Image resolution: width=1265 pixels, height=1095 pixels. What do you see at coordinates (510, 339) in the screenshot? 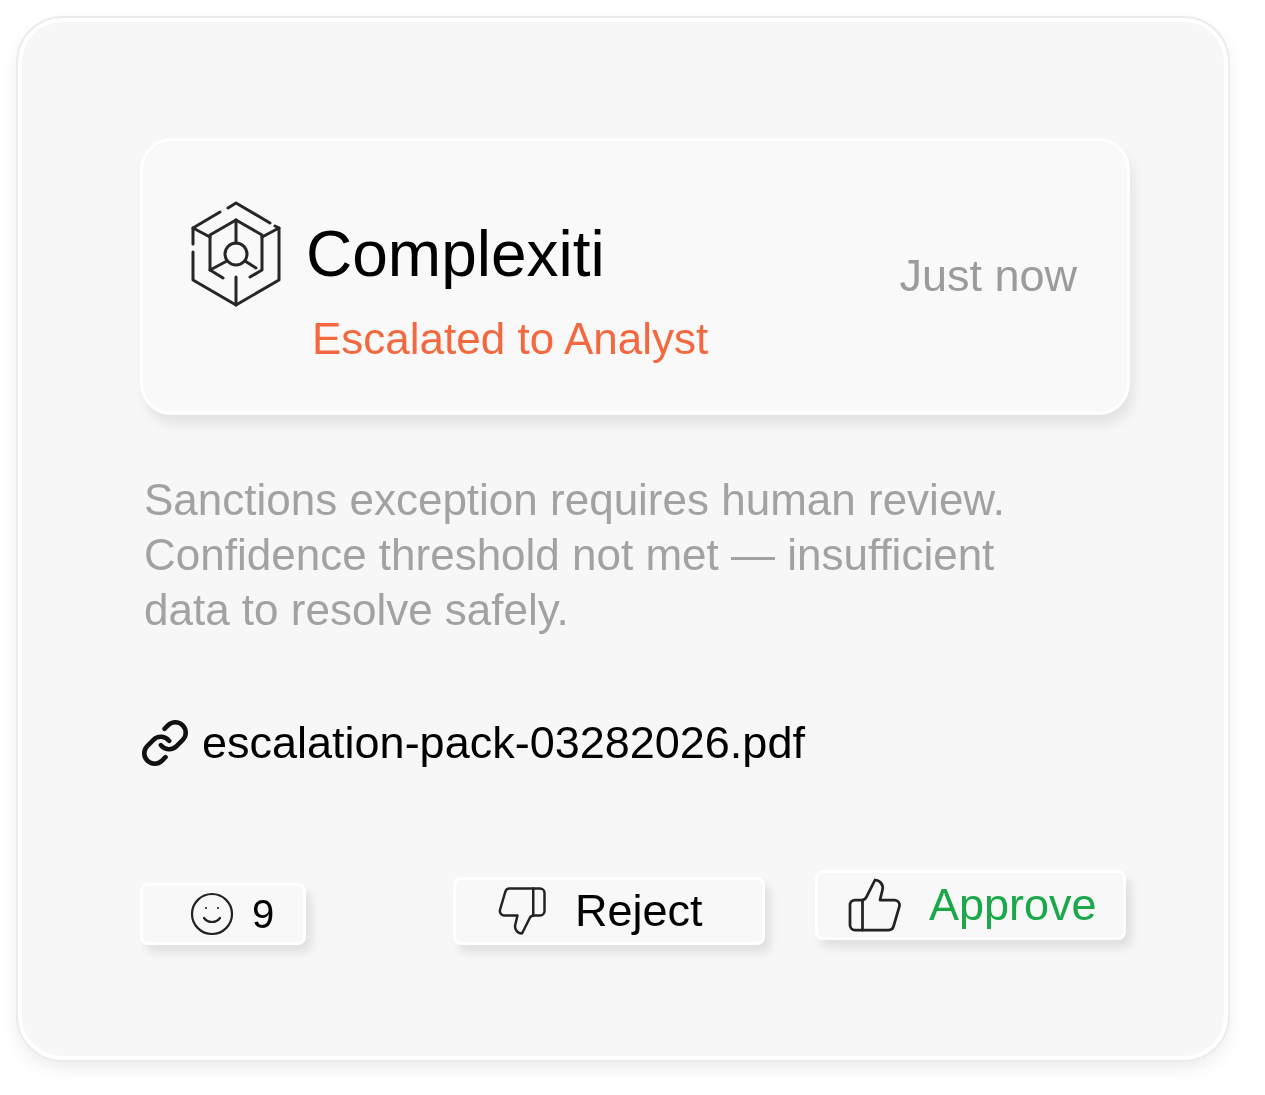
I see `status-label: Escalated to Analyst` at bounding box center [510, 339].